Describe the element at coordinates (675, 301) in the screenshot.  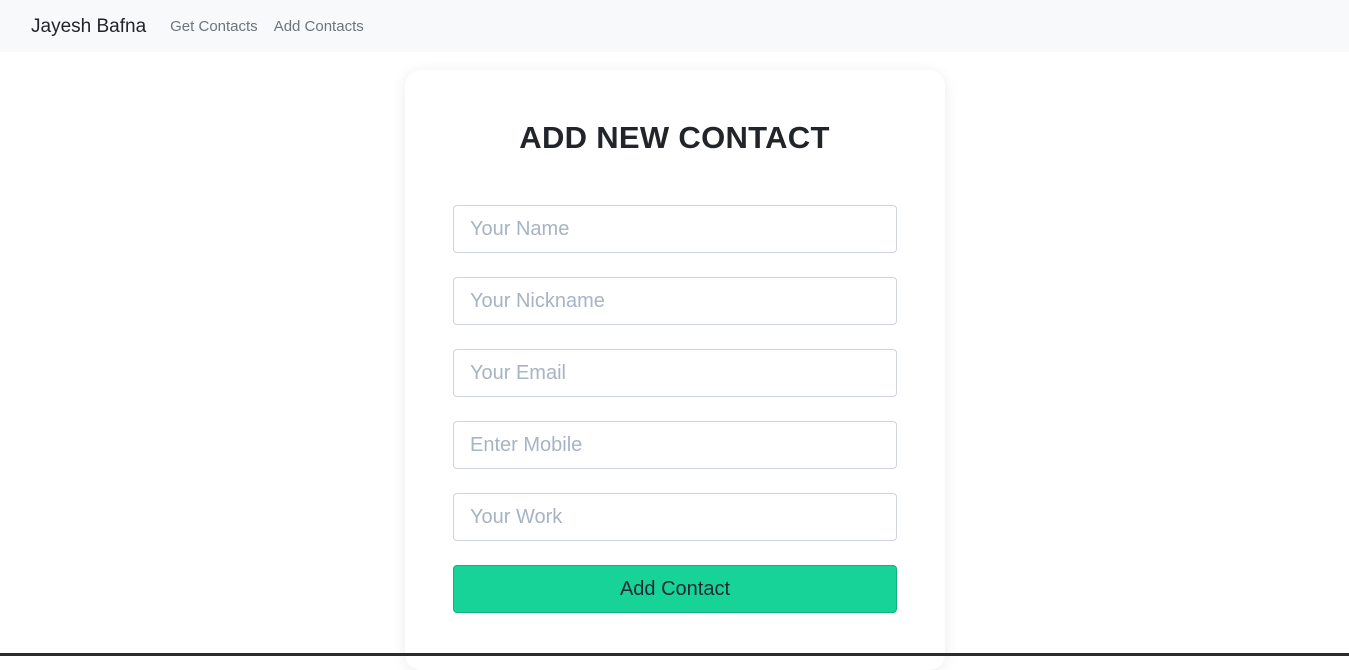
I see `nickname-input` at that location.